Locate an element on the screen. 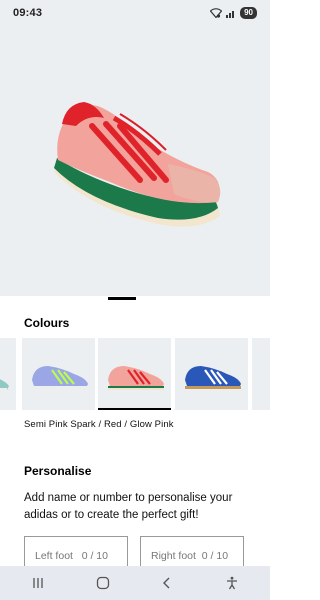 This screenshot has height=600, width=320. accessibility-button is located at coordinates (232, 583).